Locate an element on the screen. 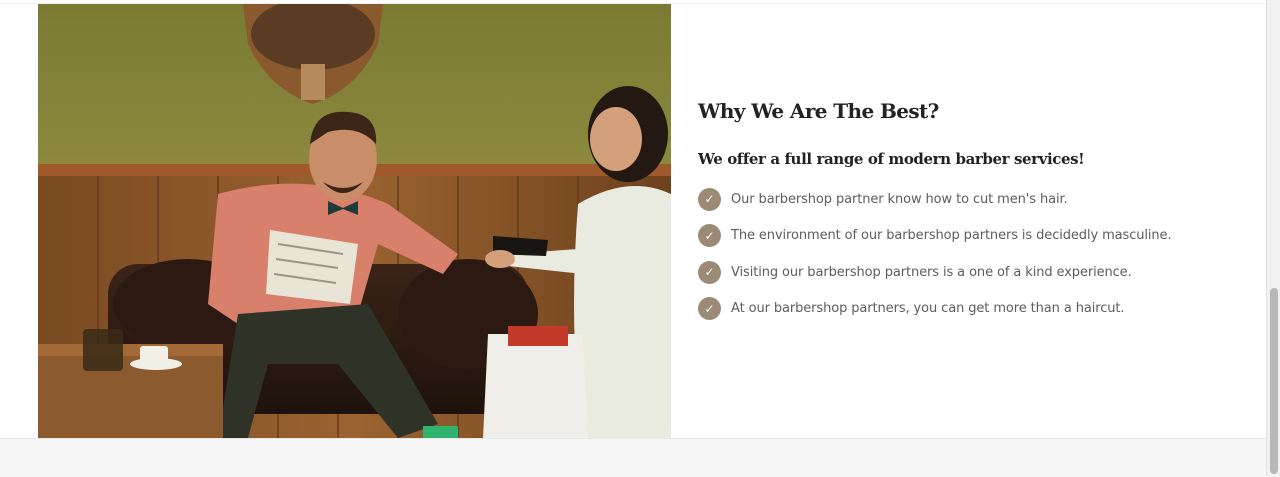 The width and height of the screenshot is (1280, 477). vertical-scrollbar is located at coordinates (1273, 238).